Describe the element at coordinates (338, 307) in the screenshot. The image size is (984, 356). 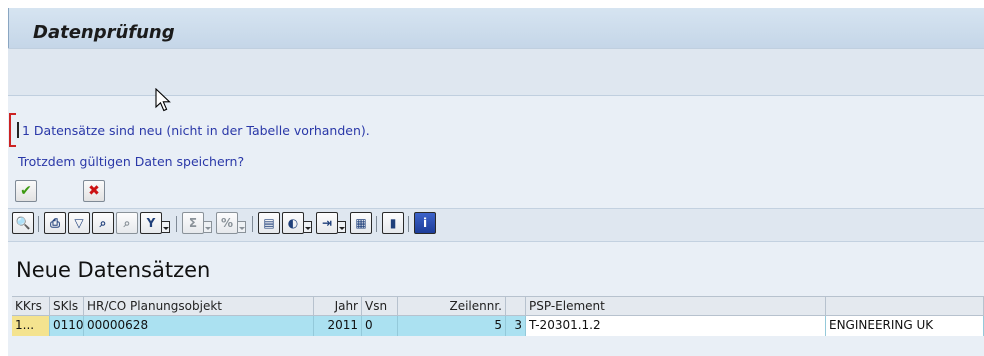
I see `column-header-jahr: Jahr` at that location.